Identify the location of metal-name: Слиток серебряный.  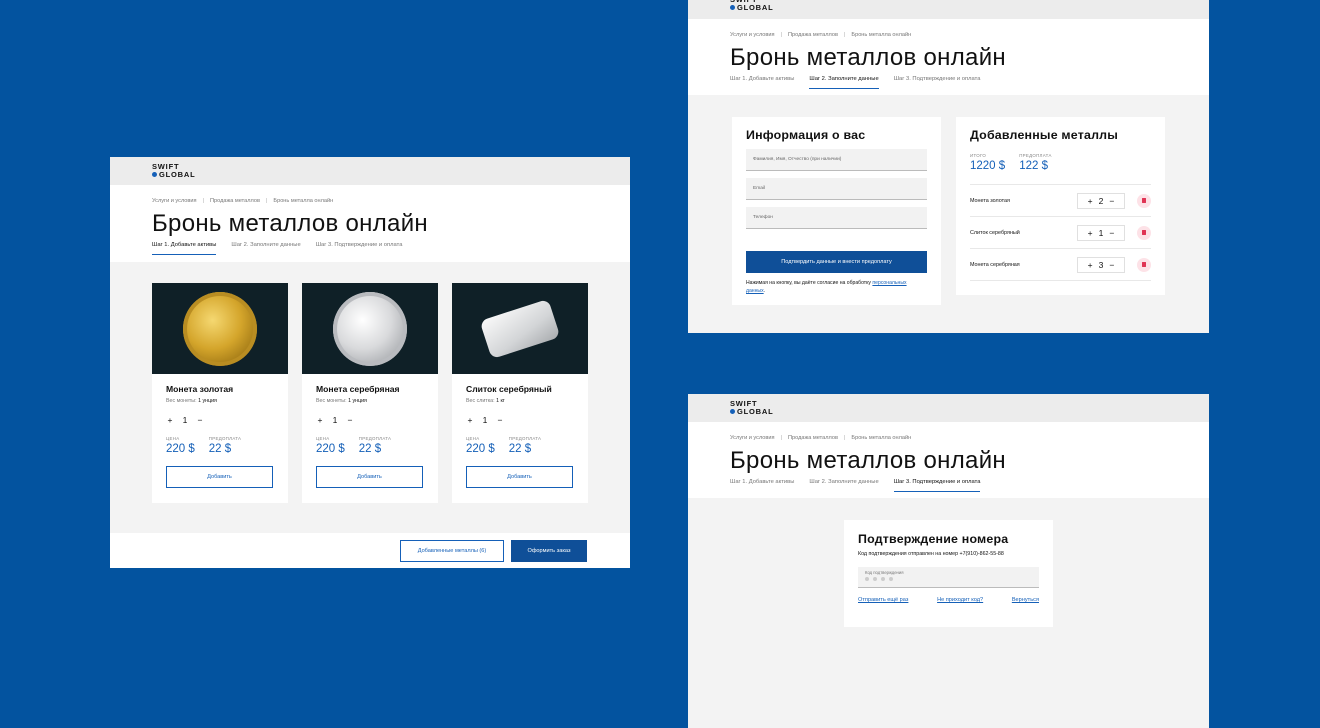
(995, 232).